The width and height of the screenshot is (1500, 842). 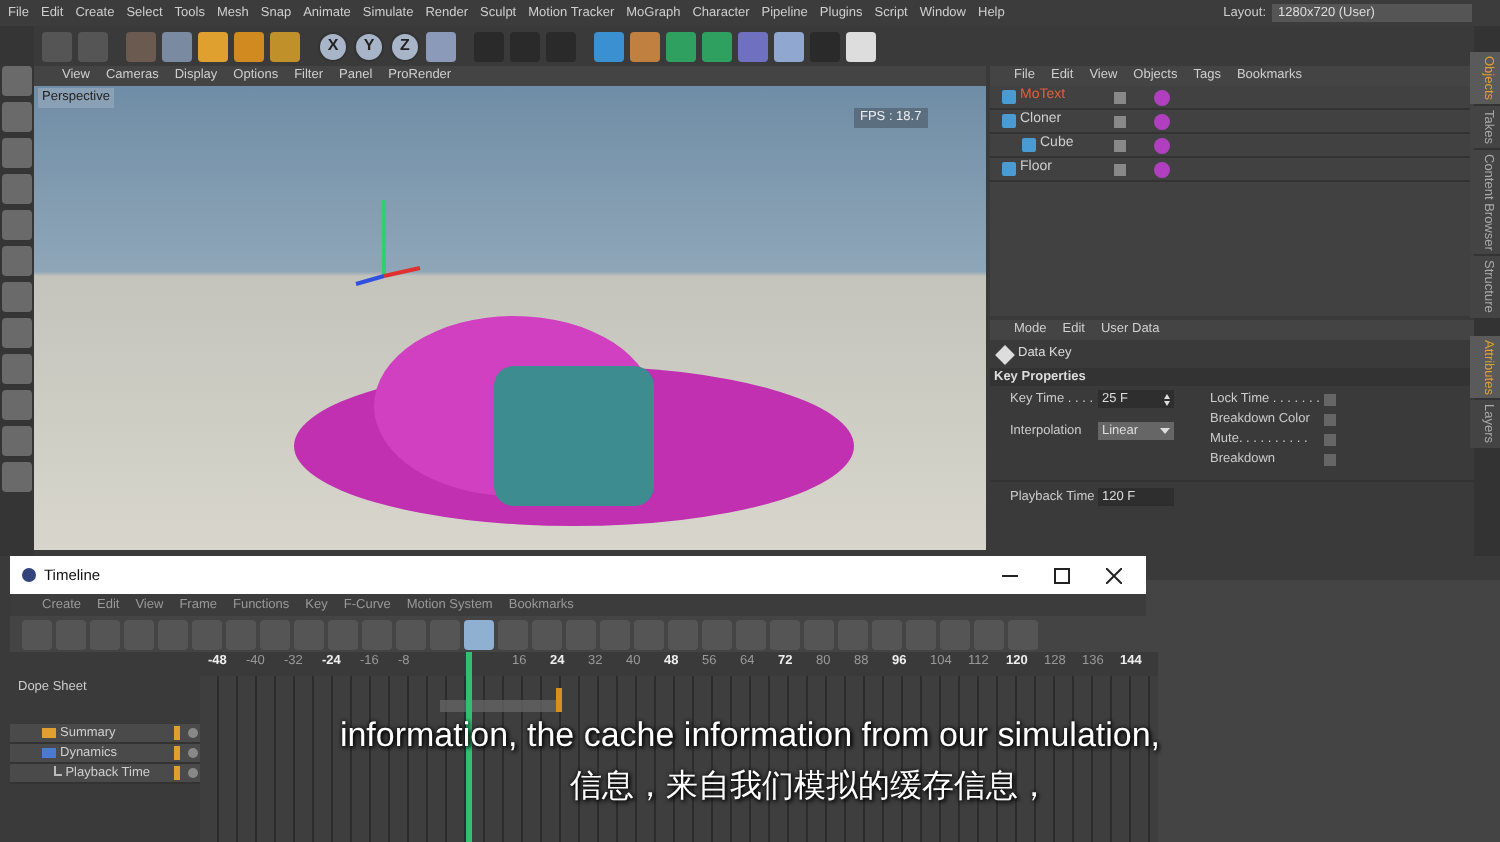 I want to click on axis-button: Y, so click(x=369, y=46).